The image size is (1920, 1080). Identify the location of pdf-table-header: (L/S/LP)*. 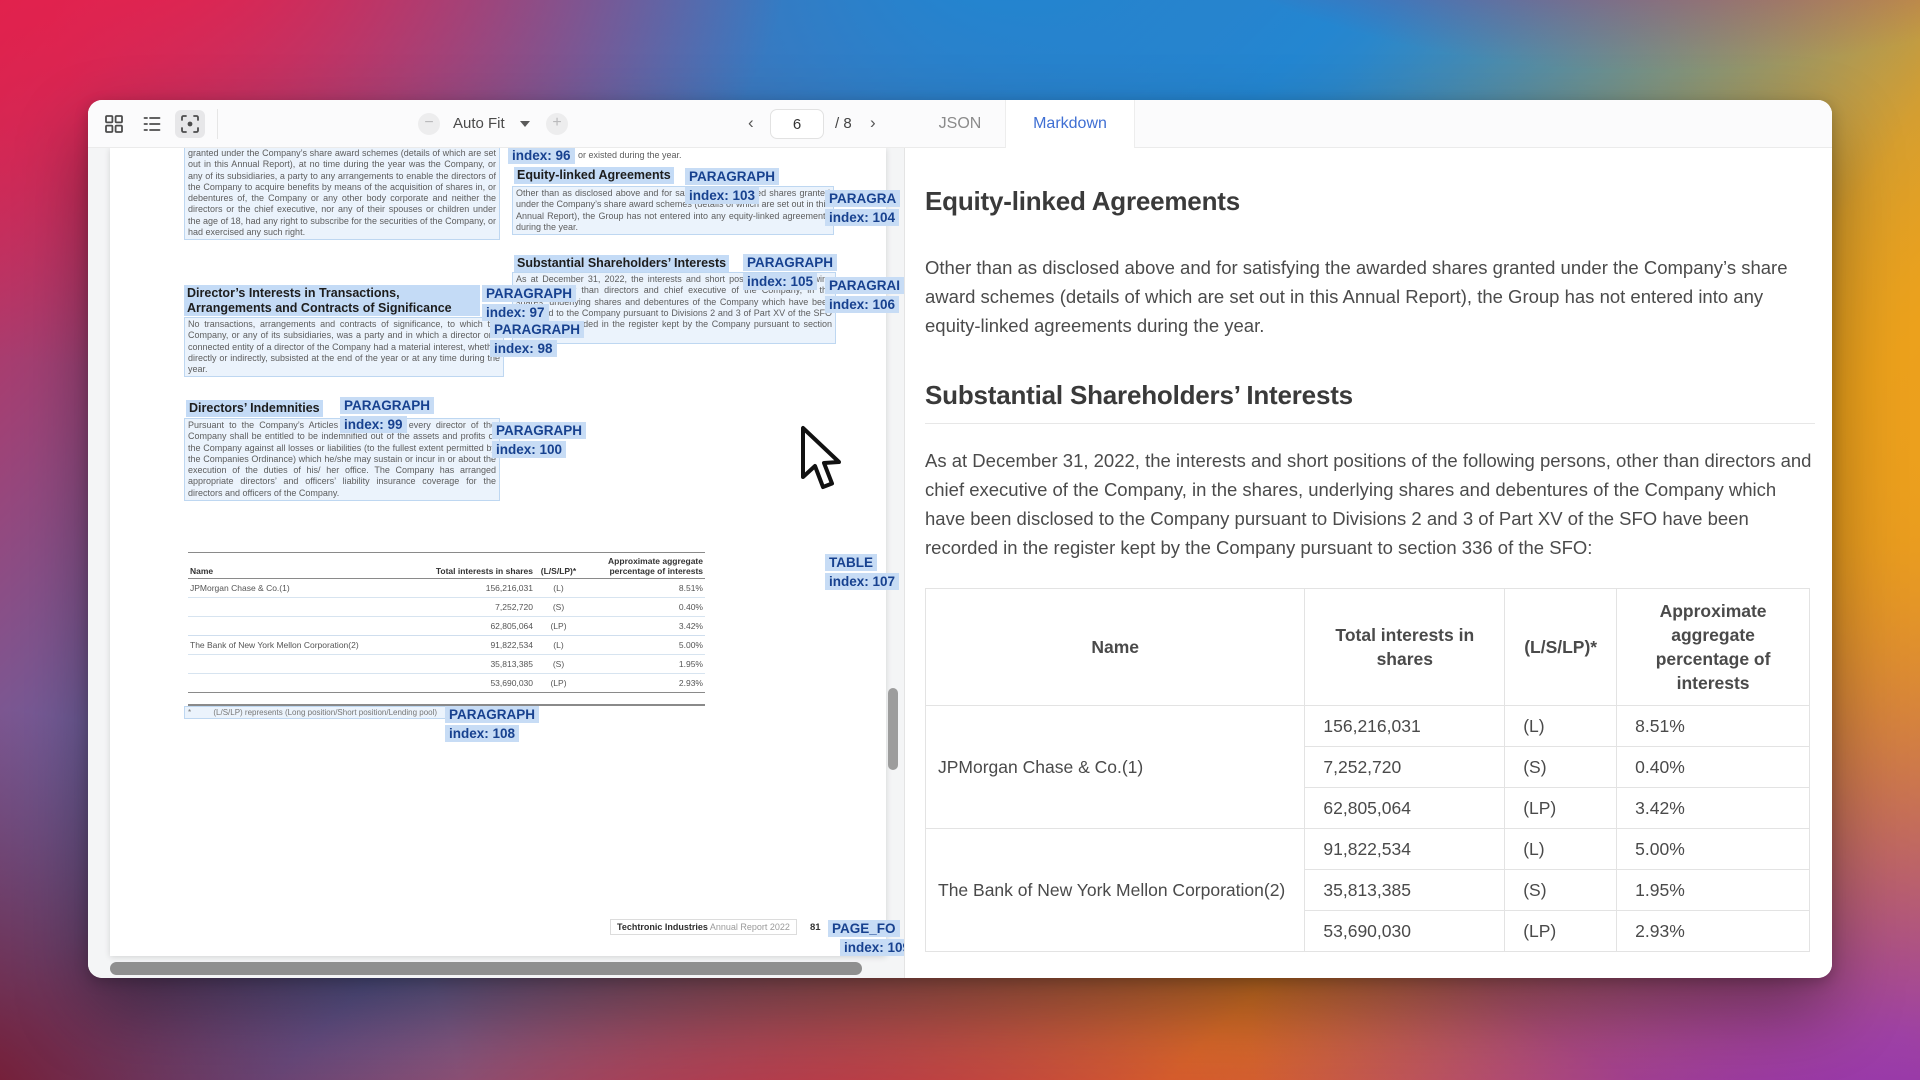
(558, 565).